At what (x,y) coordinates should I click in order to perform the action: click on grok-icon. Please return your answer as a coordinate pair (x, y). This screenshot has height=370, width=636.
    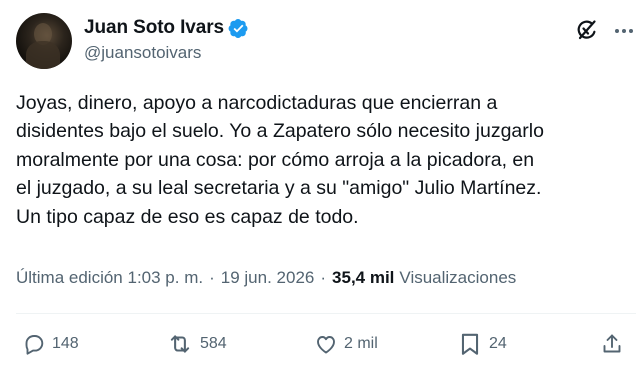
    Looking at the image, I should click on (587, 30).